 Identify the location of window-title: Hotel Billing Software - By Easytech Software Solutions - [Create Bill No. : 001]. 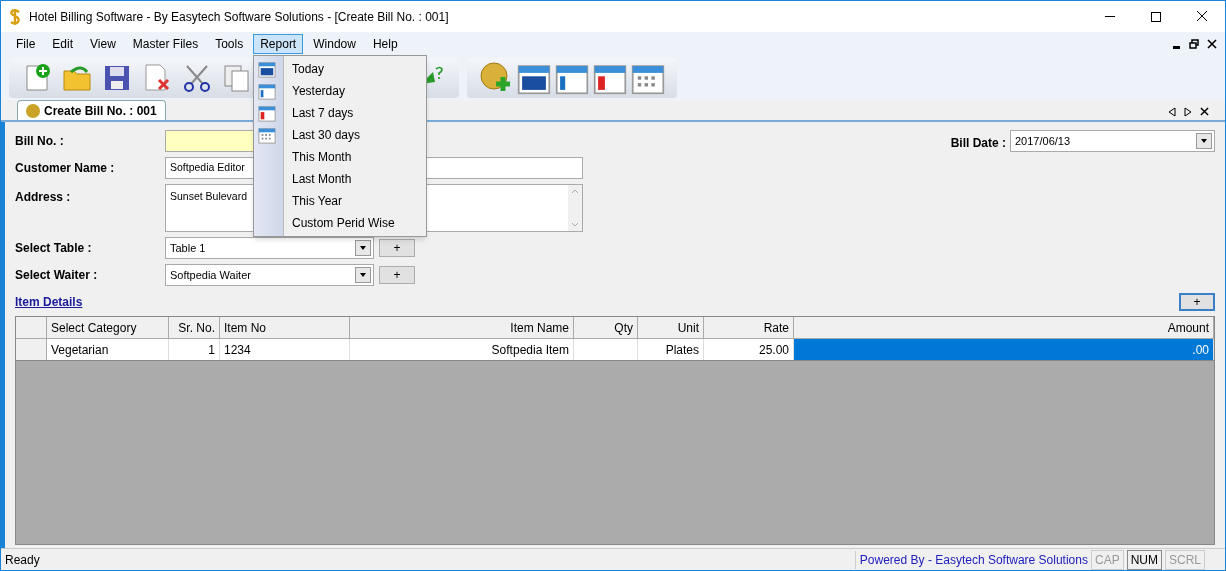
(239, 17).